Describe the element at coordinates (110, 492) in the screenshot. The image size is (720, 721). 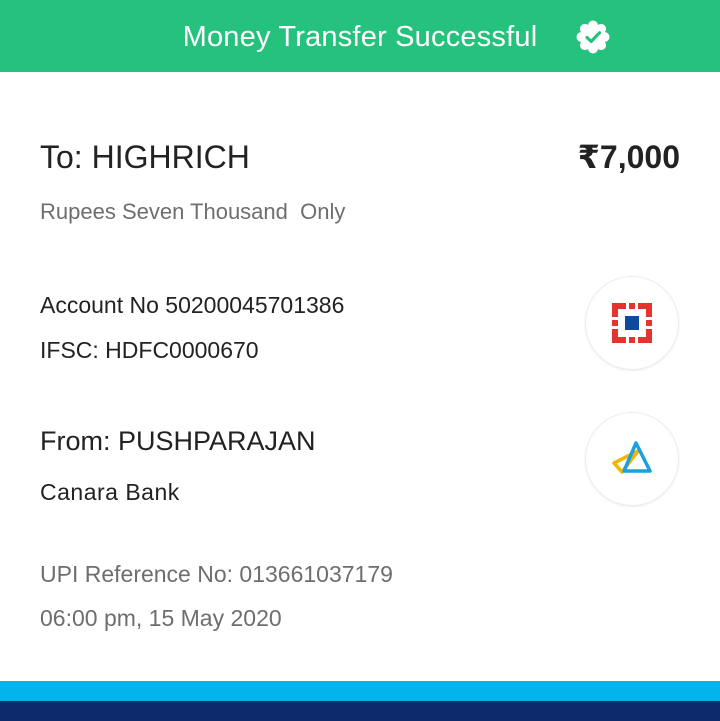
I see `sender-bank-name: Canara Bank` at that location.